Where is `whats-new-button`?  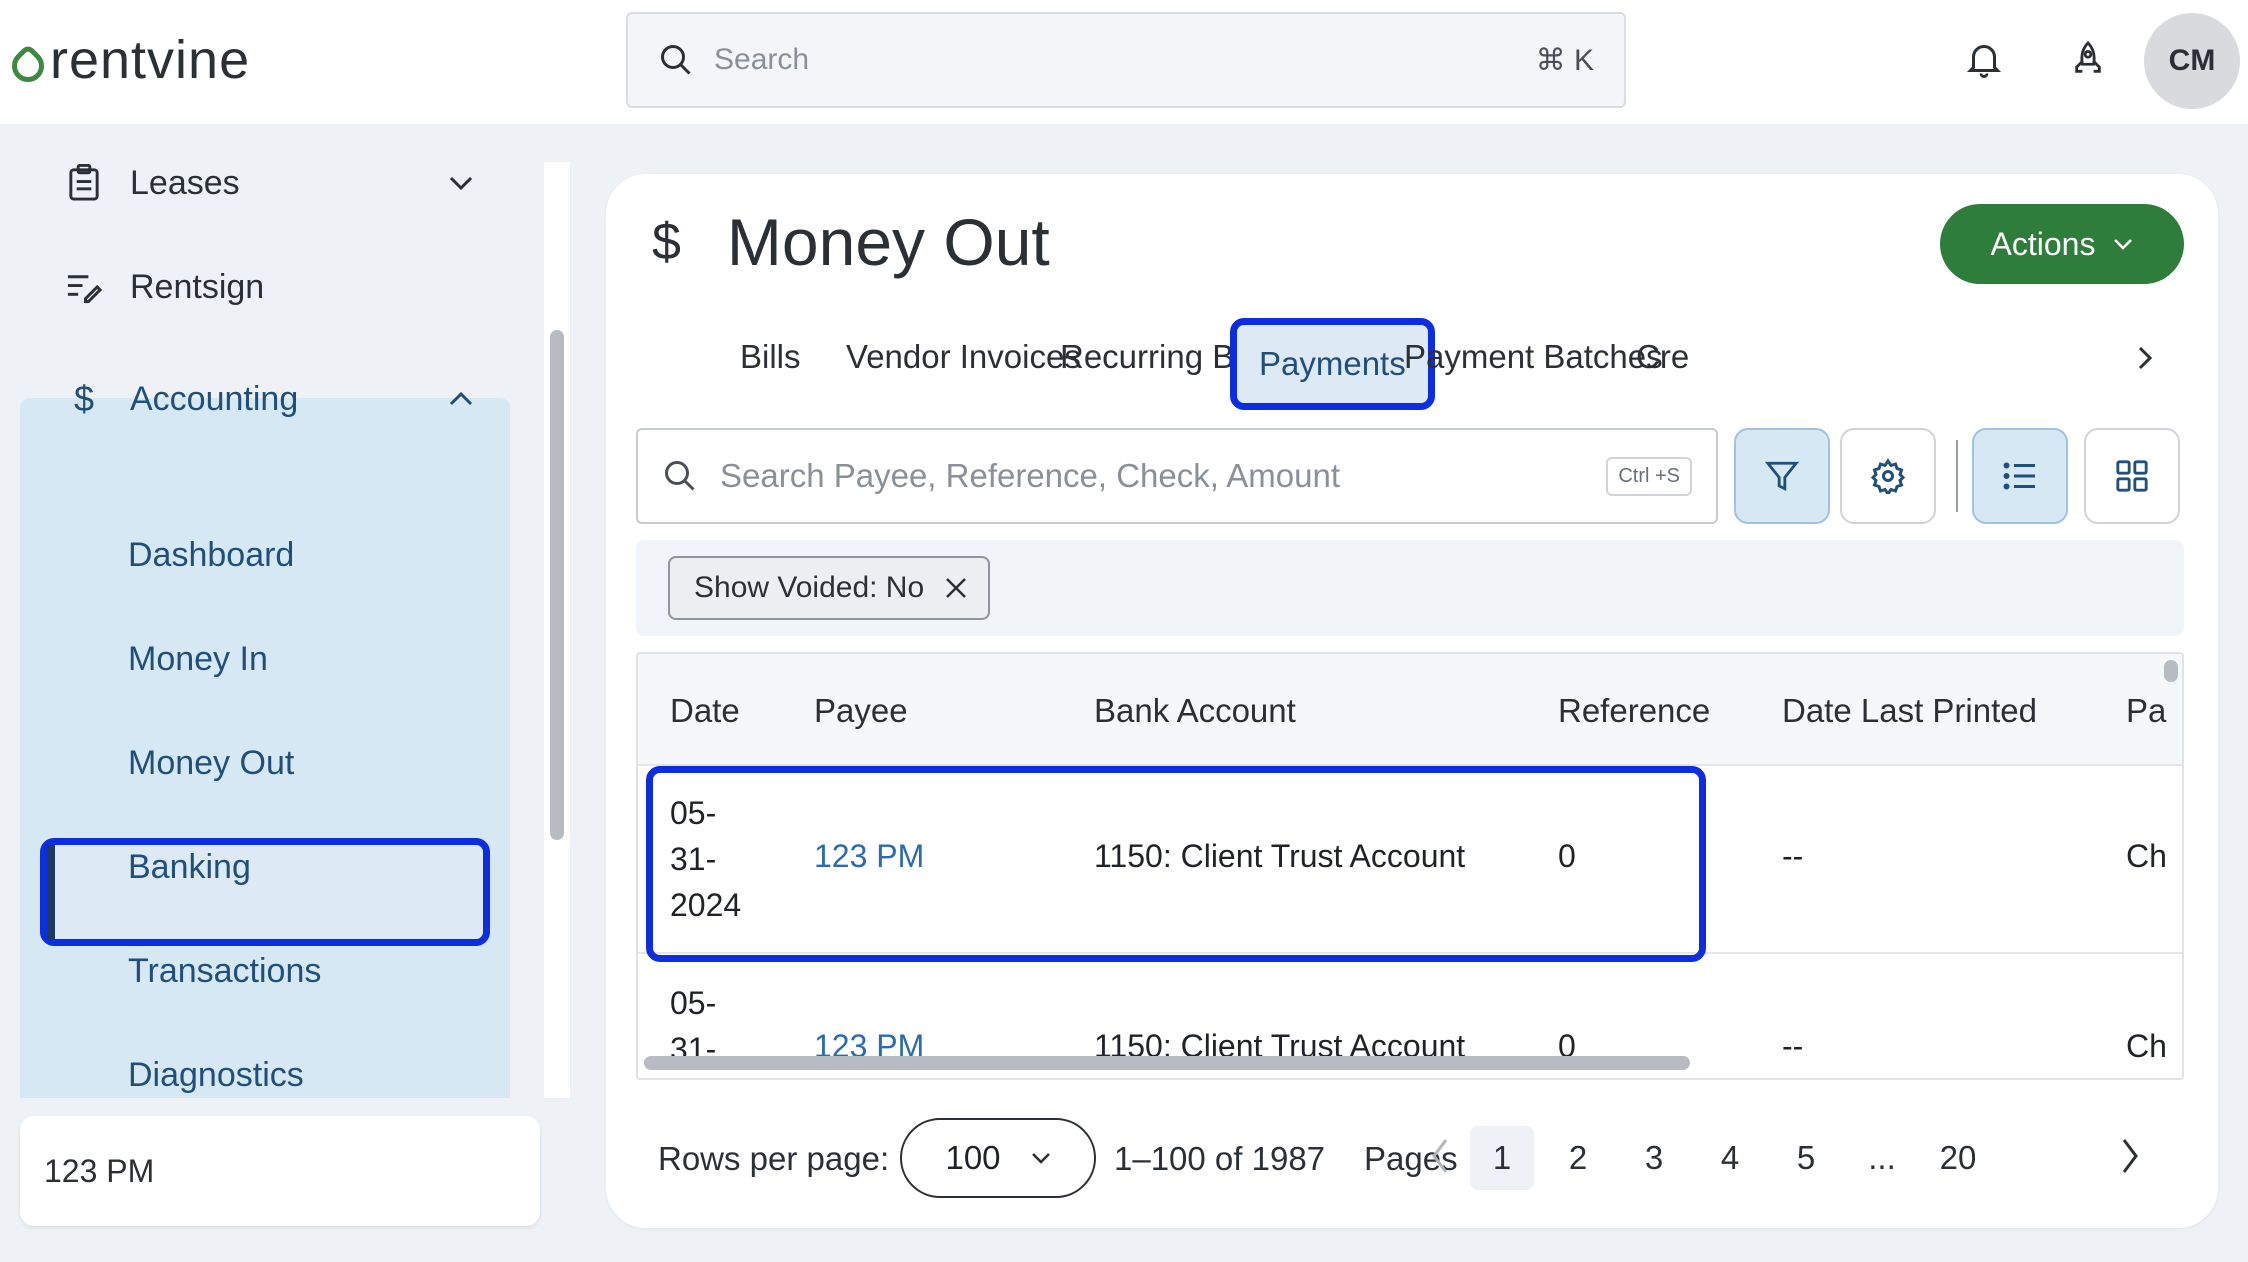
whats-new-button is located at coordinates (2088, 60).